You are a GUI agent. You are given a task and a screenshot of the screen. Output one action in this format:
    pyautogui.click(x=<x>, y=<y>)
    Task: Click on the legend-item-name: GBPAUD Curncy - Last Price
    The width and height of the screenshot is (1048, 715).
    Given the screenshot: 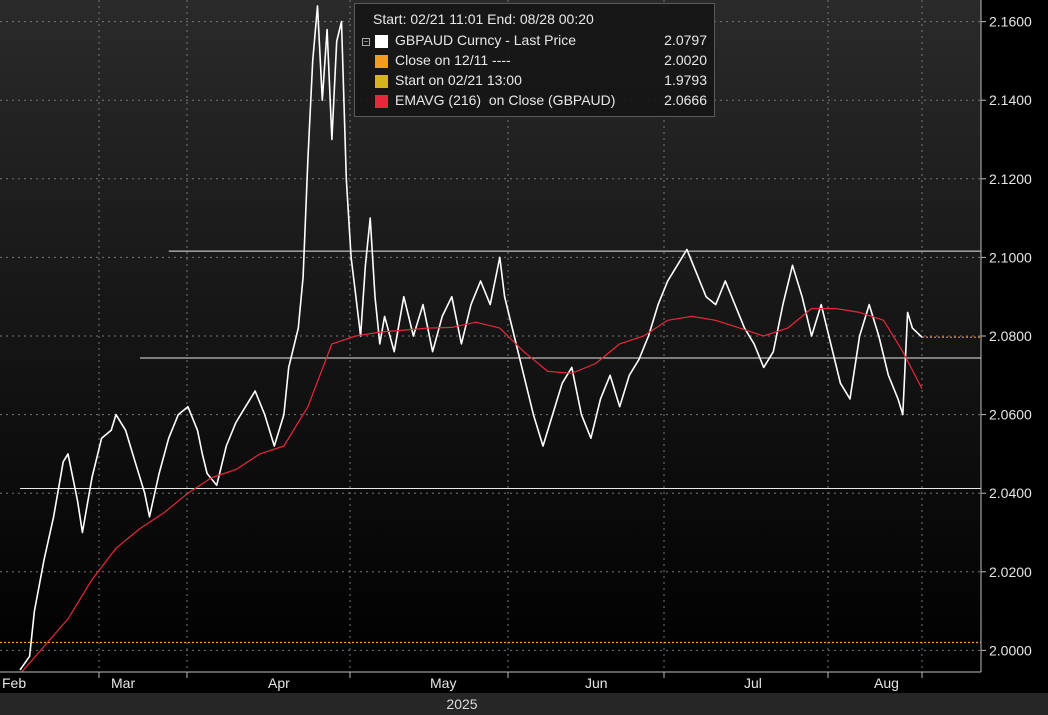 What is the action you would take?
    pyautogui.click(x=486, y=40)
    